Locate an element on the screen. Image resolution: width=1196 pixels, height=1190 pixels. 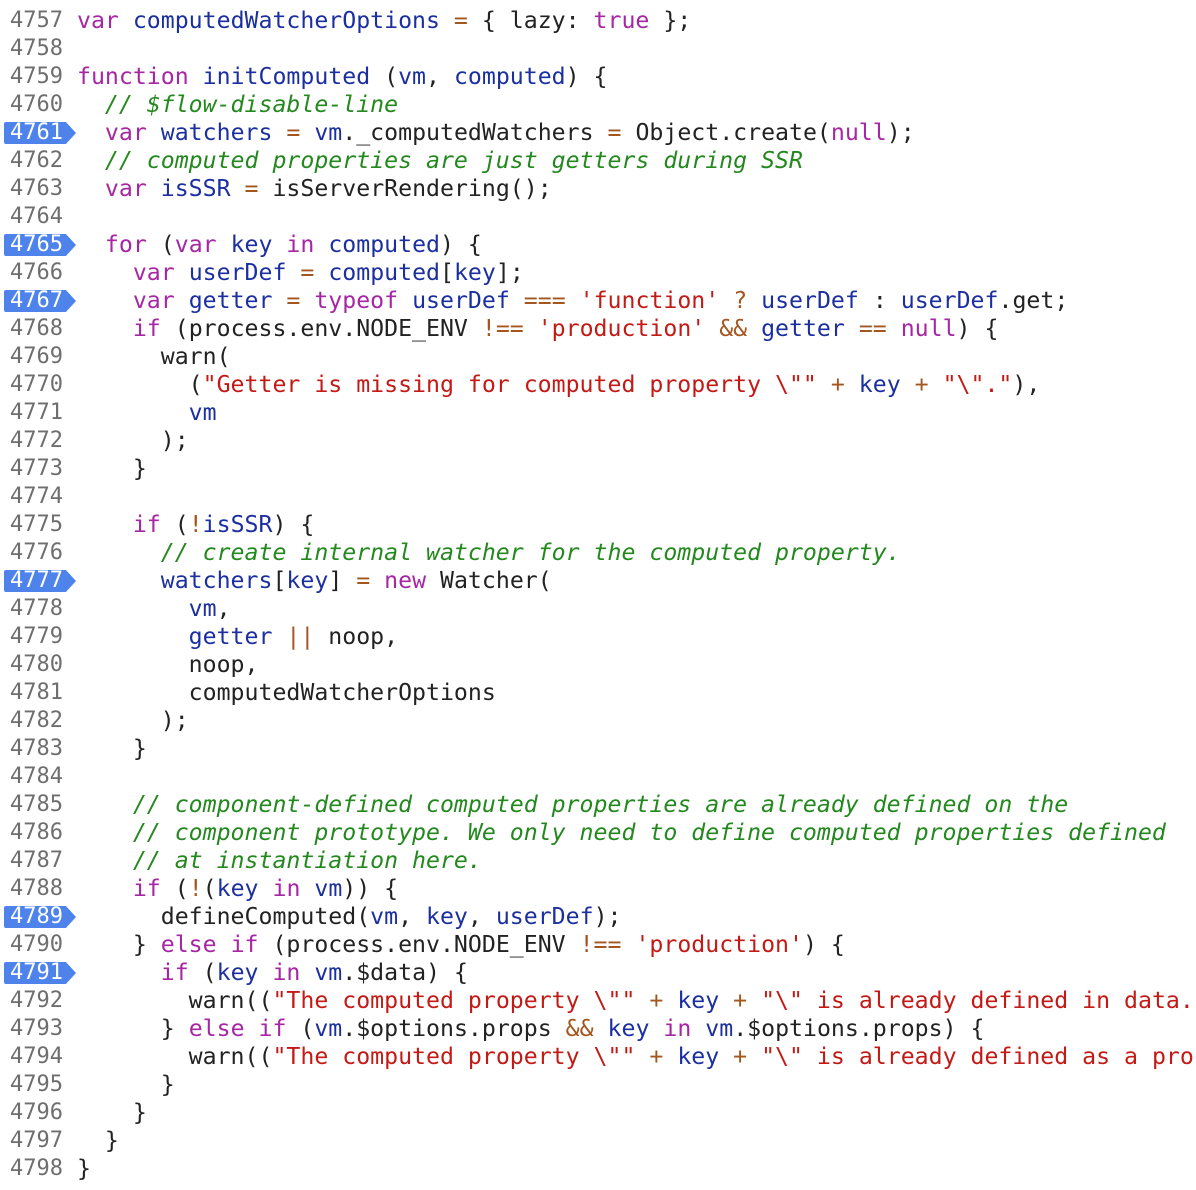
line-gutter: 4776 is located at coordinates (38, 553).